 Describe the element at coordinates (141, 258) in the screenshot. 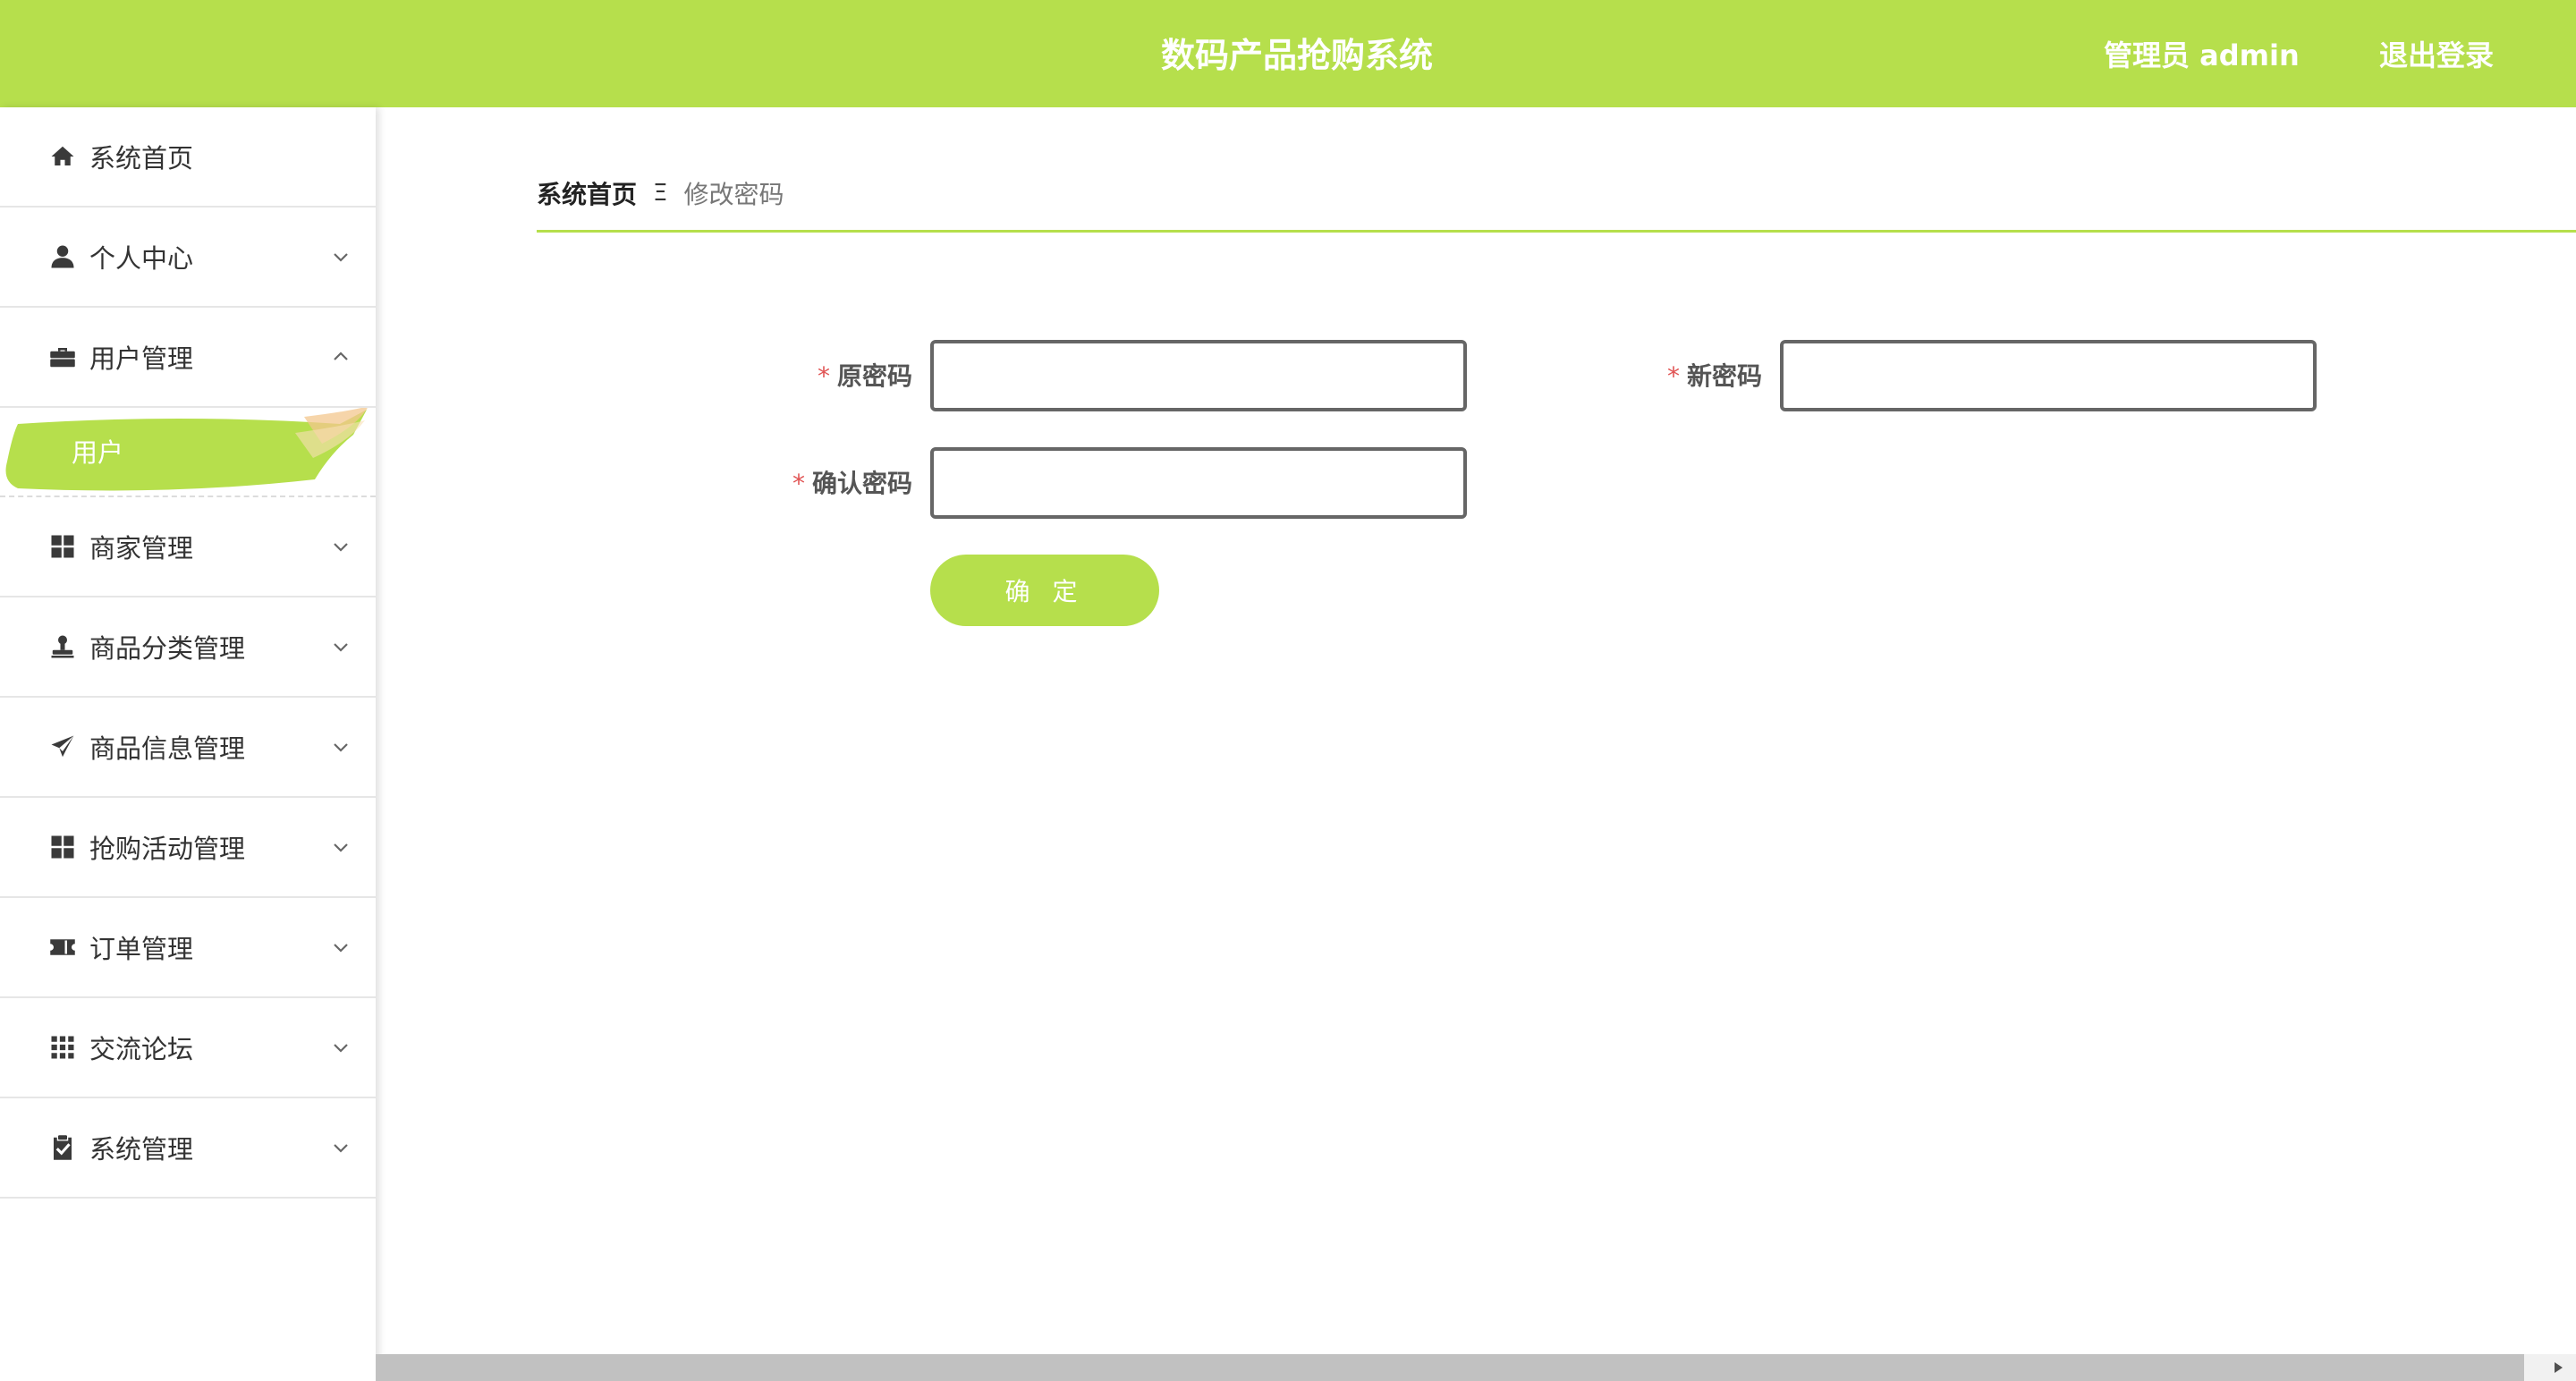

I see `sidebar-item-label: 个人中心` at that location.